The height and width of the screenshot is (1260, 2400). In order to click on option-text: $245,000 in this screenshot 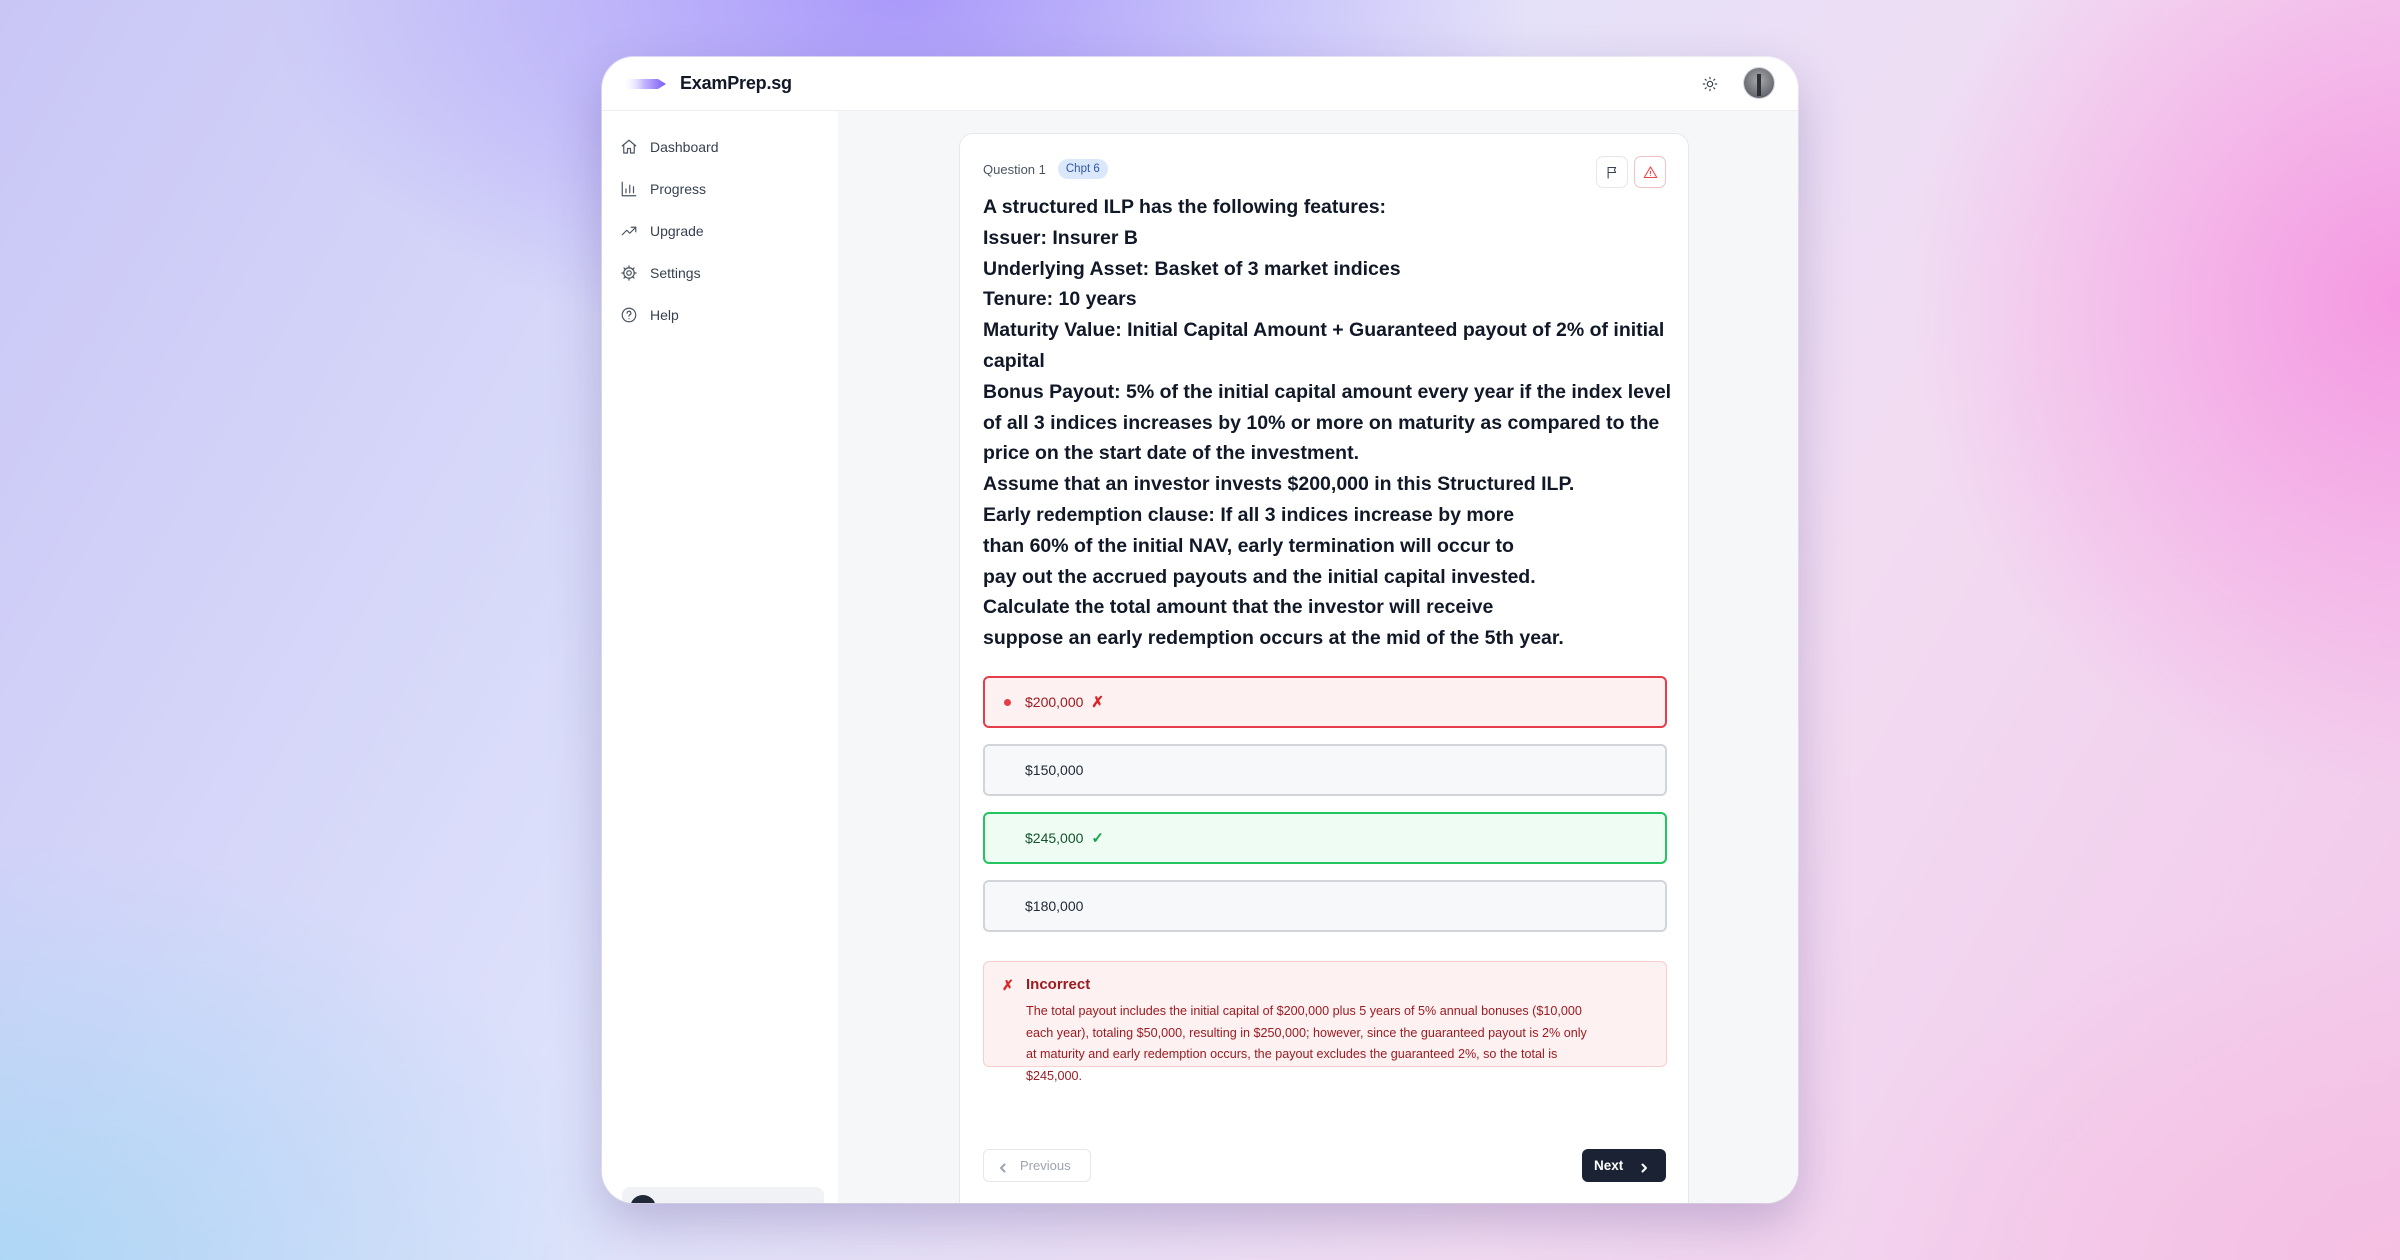, I will do `click(1054, 838)`.